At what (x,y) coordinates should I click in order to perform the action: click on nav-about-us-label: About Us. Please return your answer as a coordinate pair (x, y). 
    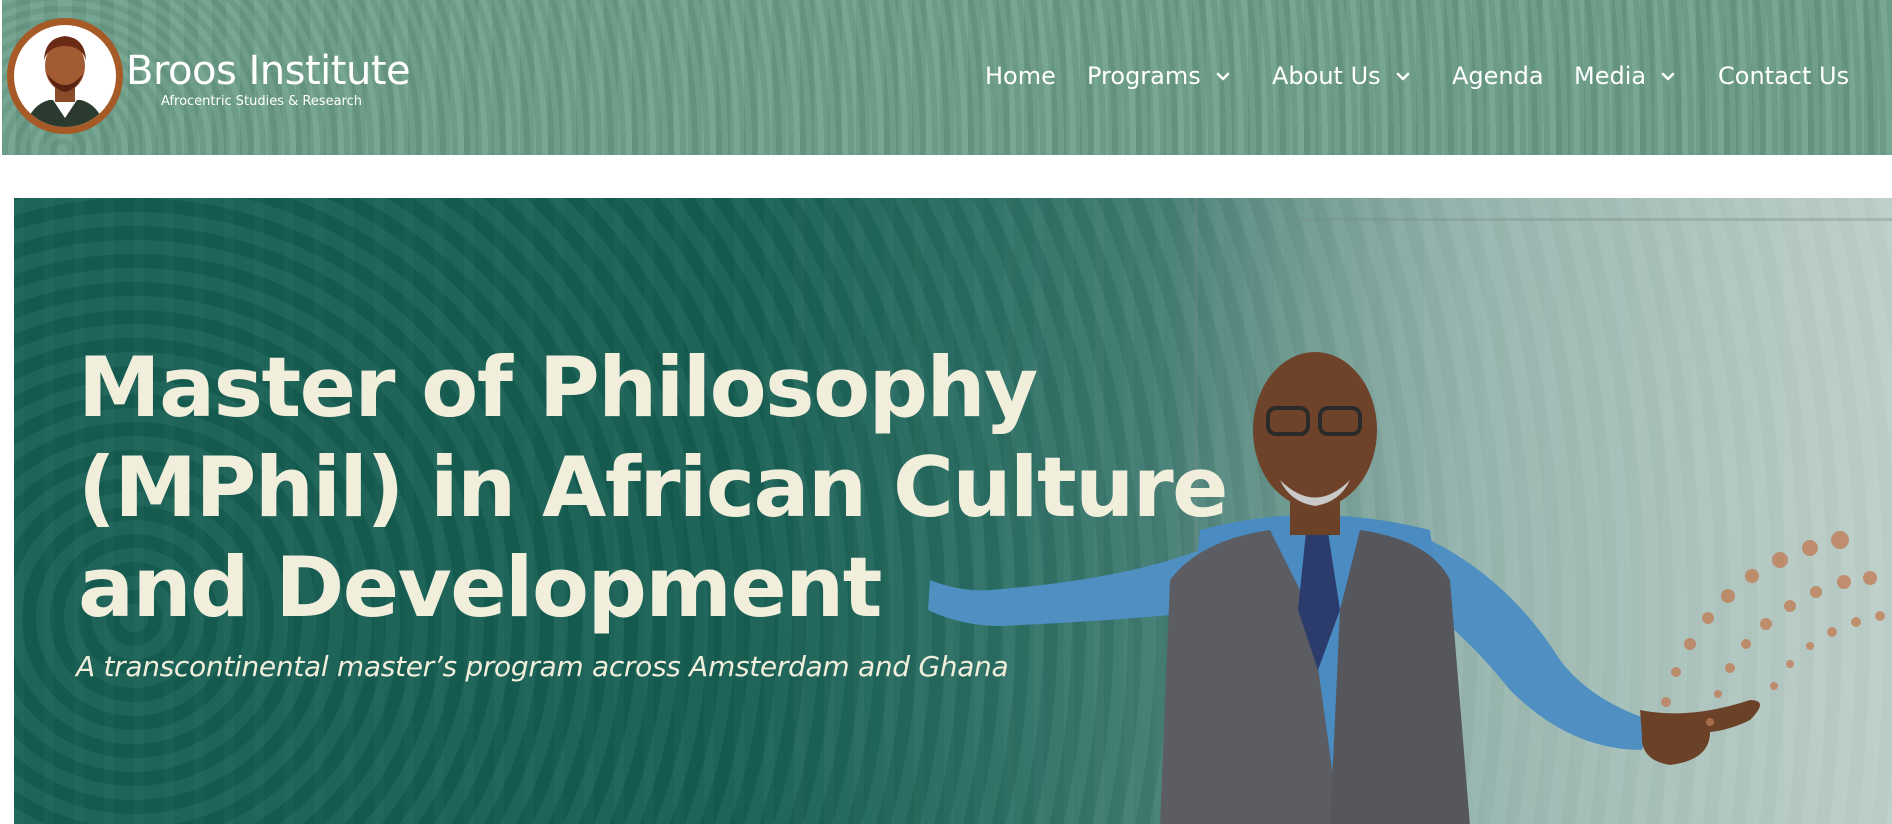
    Looking at the image, I should click on (1326, 76).